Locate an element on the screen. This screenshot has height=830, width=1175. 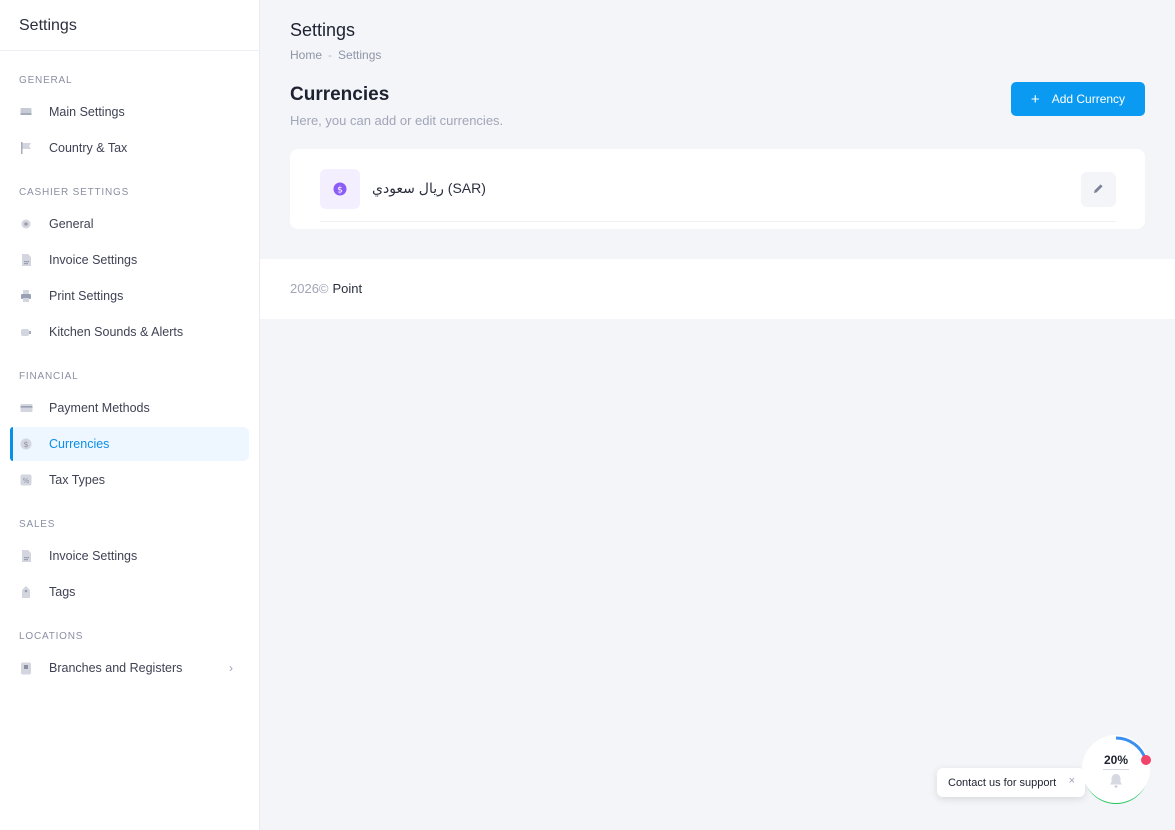
pencil-icon is located at coordinates (1098, 190).